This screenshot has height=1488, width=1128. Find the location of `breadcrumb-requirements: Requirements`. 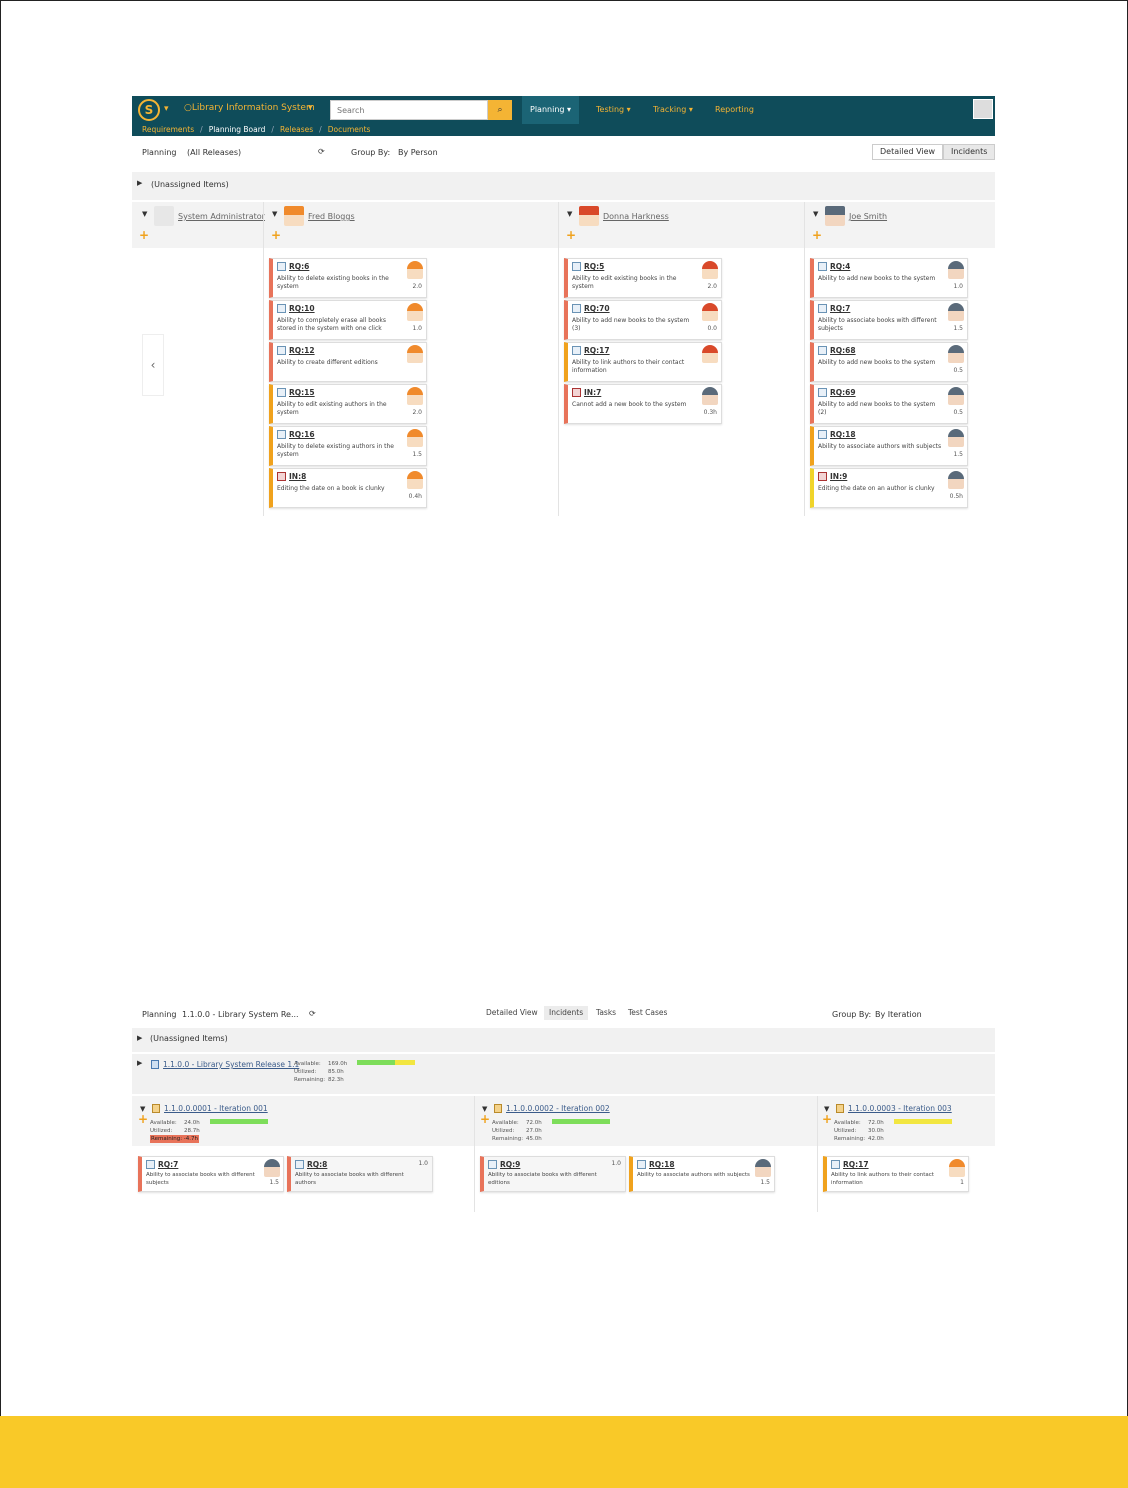

breadcrumb-requirements: Requirements is located at coordinates (168, 129).